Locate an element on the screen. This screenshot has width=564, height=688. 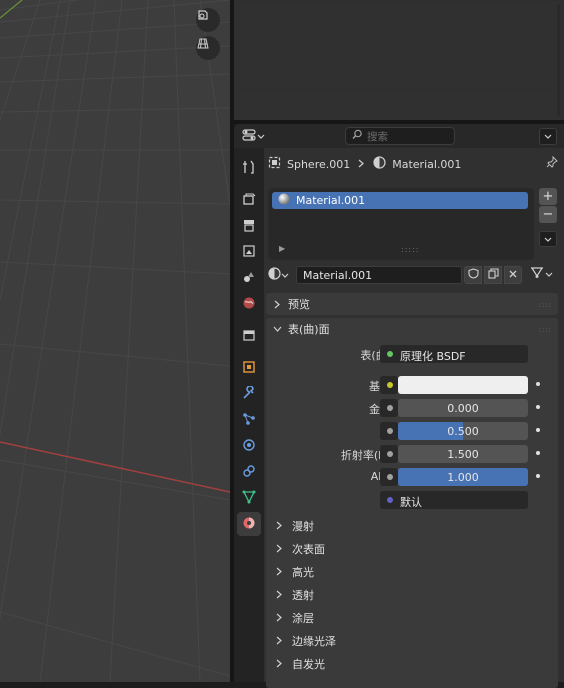
scrollbar is located at coordinates (558, 60).